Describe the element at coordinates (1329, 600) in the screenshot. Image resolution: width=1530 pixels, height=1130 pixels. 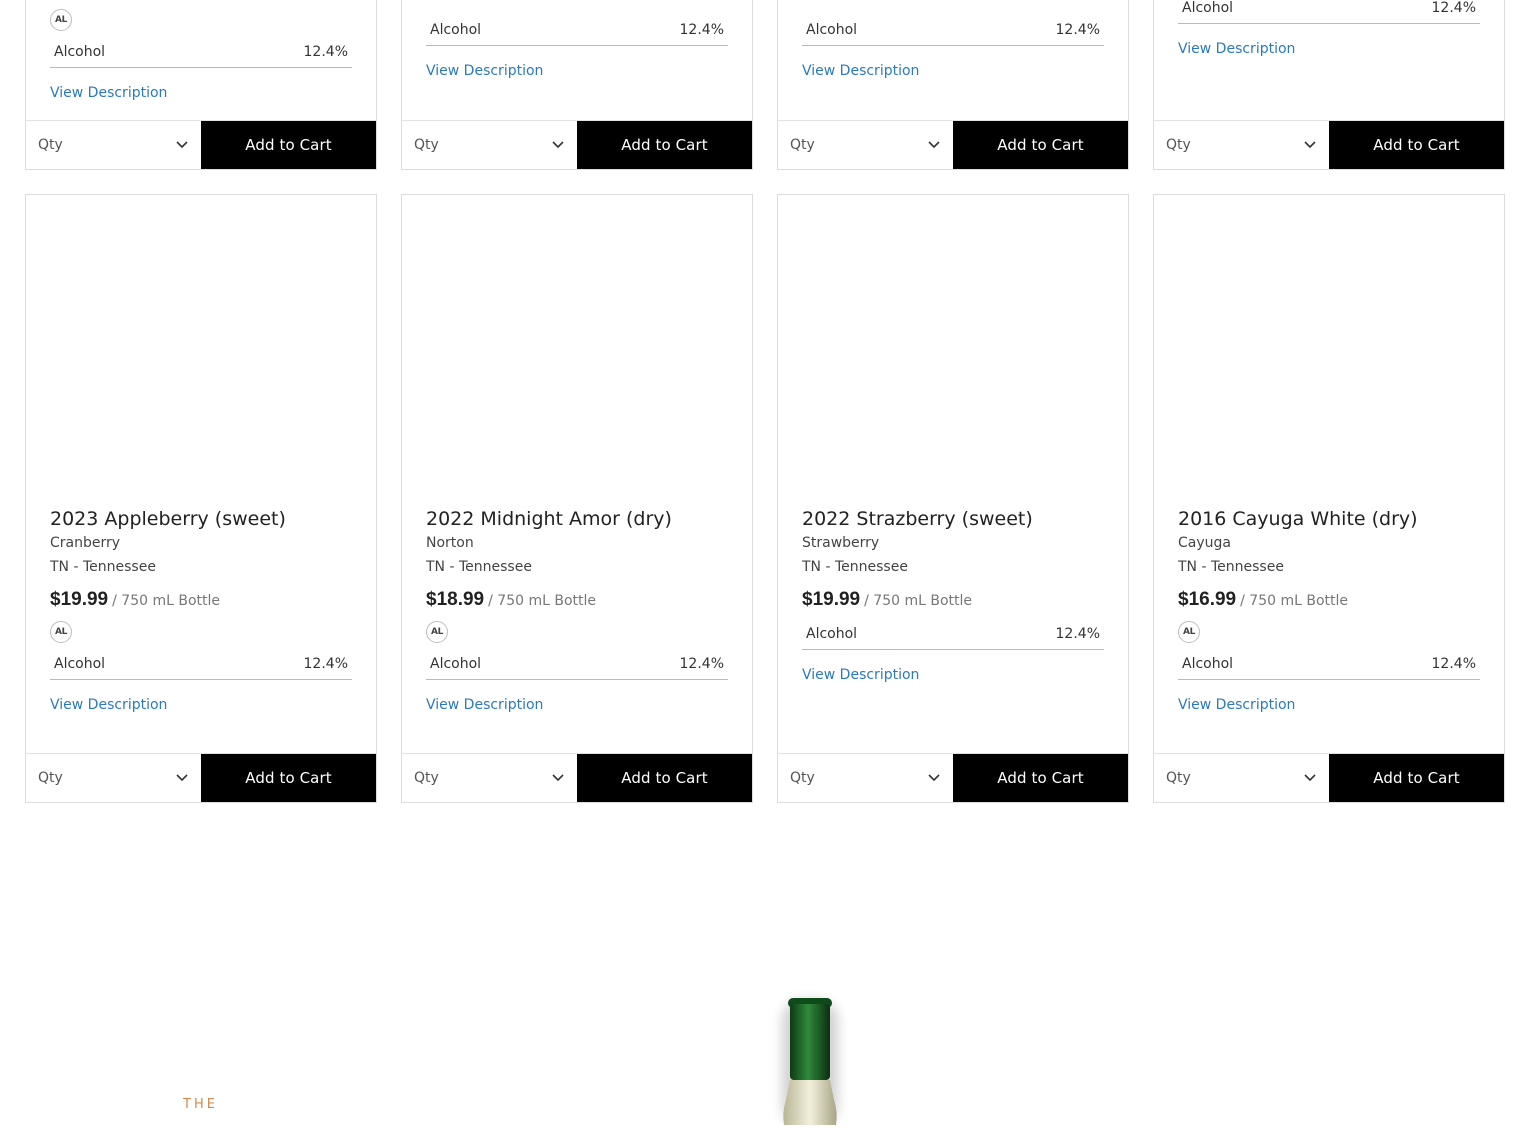
I see `price-row: $16.99/ 750 mL Bottle` at that location.